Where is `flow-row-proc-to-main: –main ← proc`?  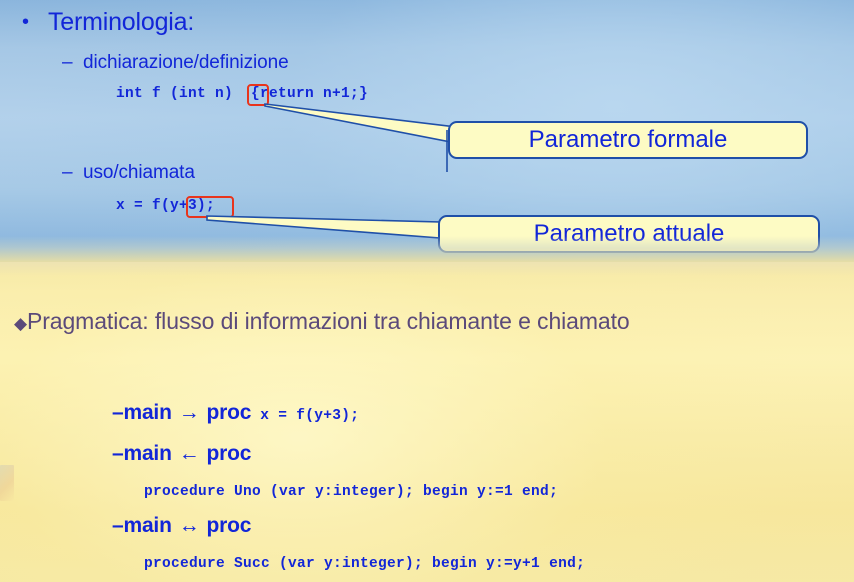
flow-row-proc-to-main: –main ← proc is located at coordinates (181, 454).